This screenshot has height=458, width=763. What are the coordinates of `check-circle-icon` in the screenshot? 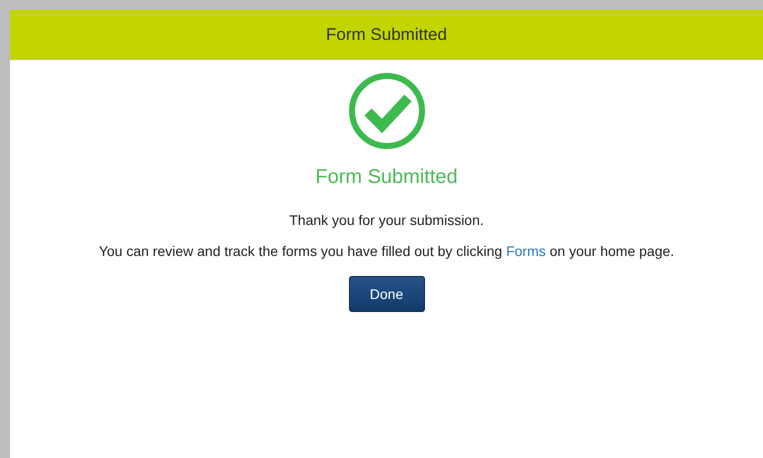 It's located at (387, 111).